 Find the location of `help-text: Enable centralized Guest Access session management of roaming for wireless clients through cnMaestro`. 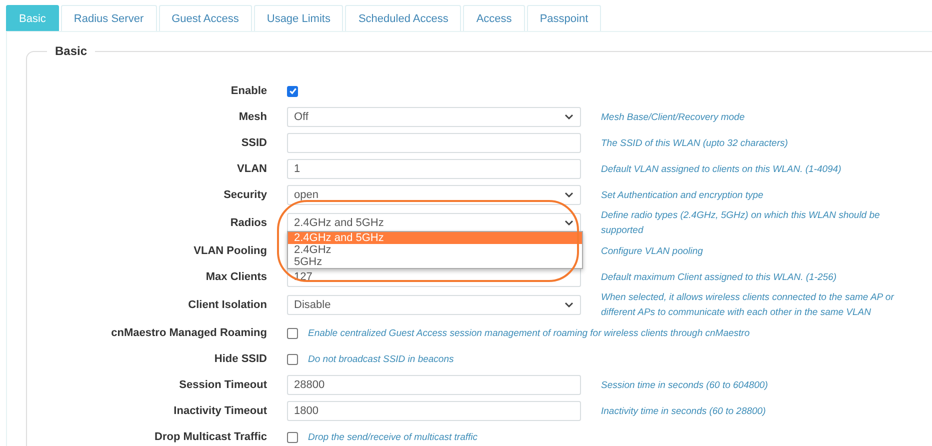

help-text: Enable centralized Guest Access session management of roaming for wireless clients through cnMaestro is located at coordinates (529, 333).